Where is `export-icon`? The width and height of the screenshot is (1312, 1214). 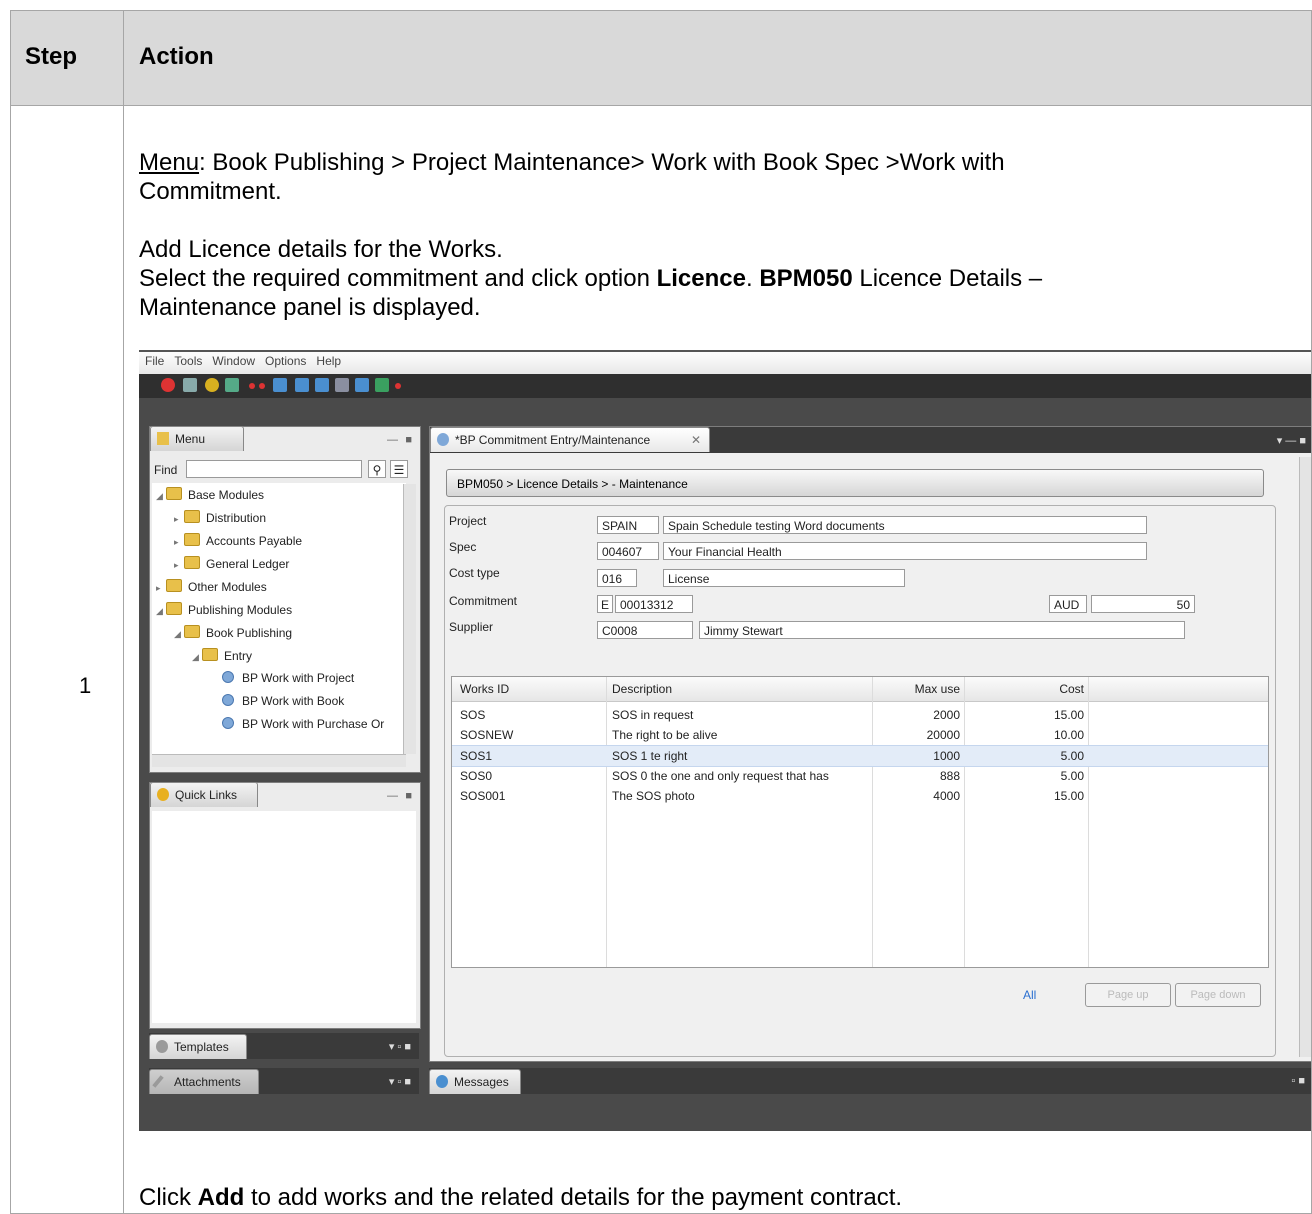
export-icon is located at coordinates (232, 385).